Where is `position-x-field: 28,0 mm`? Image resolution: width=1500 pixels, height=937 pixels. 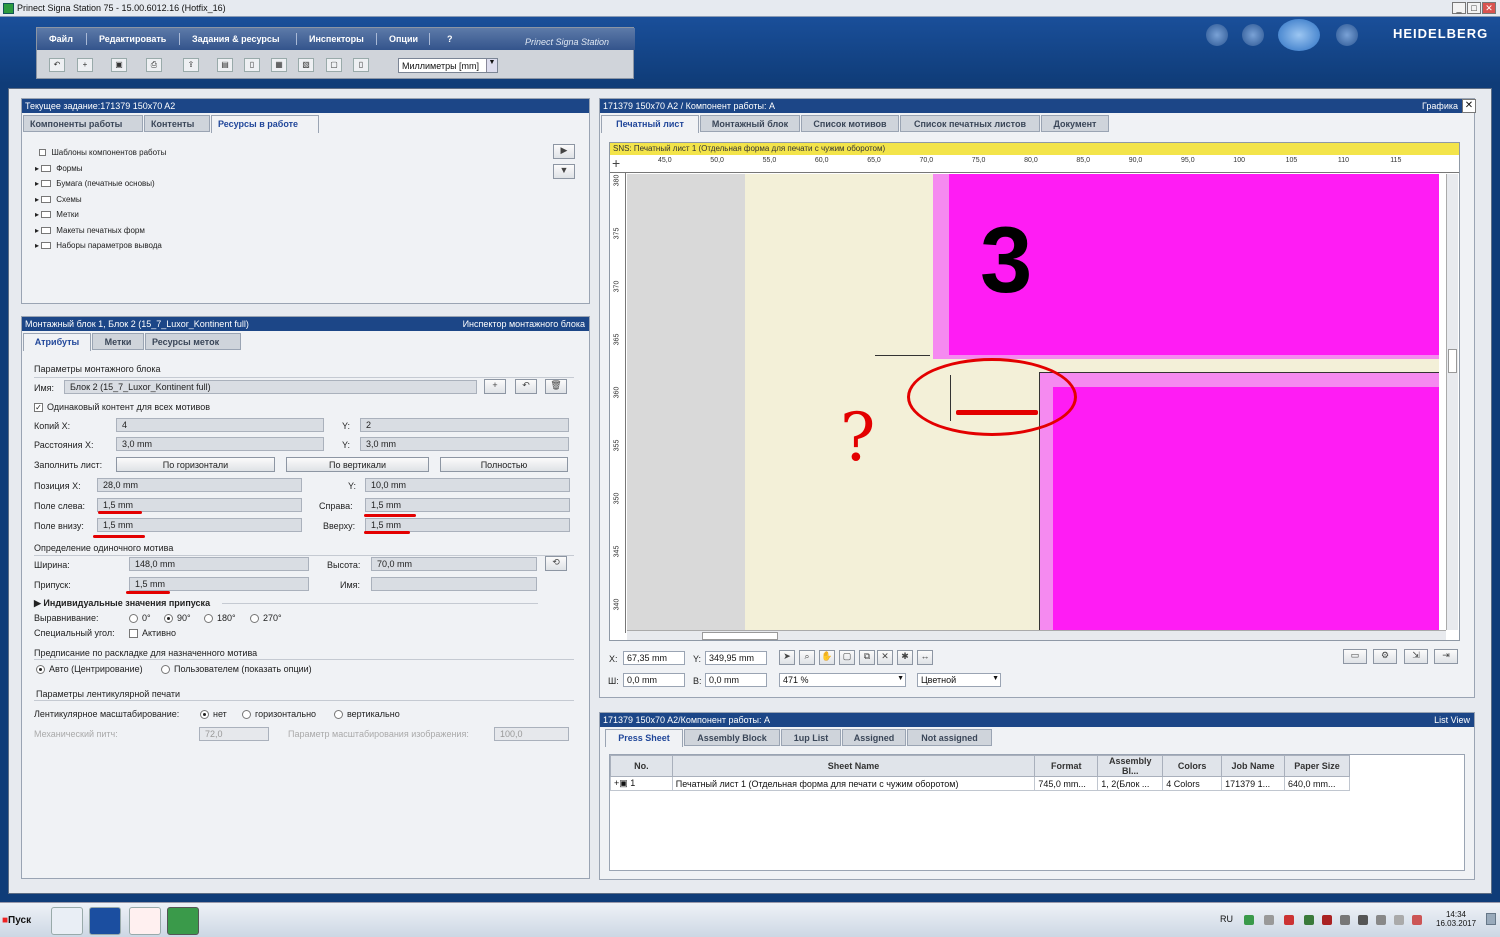 position-x-field: 28,0 mm is located at coordinates (199, 485).